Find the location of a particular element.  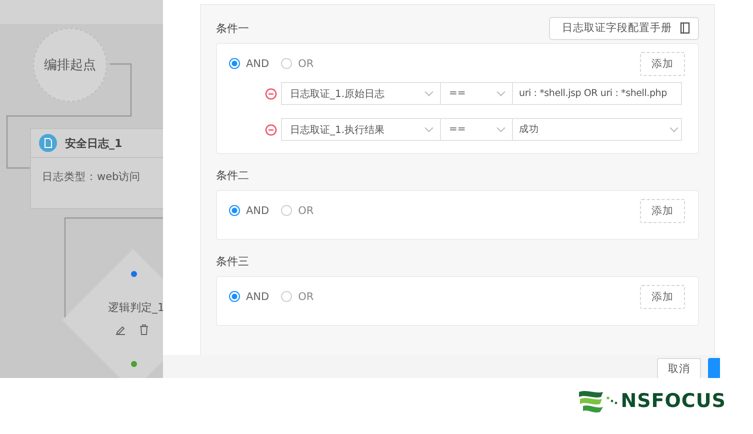

log-node: 安全日志_1 日志类型：web访问 is located at coordinates (96, 168).